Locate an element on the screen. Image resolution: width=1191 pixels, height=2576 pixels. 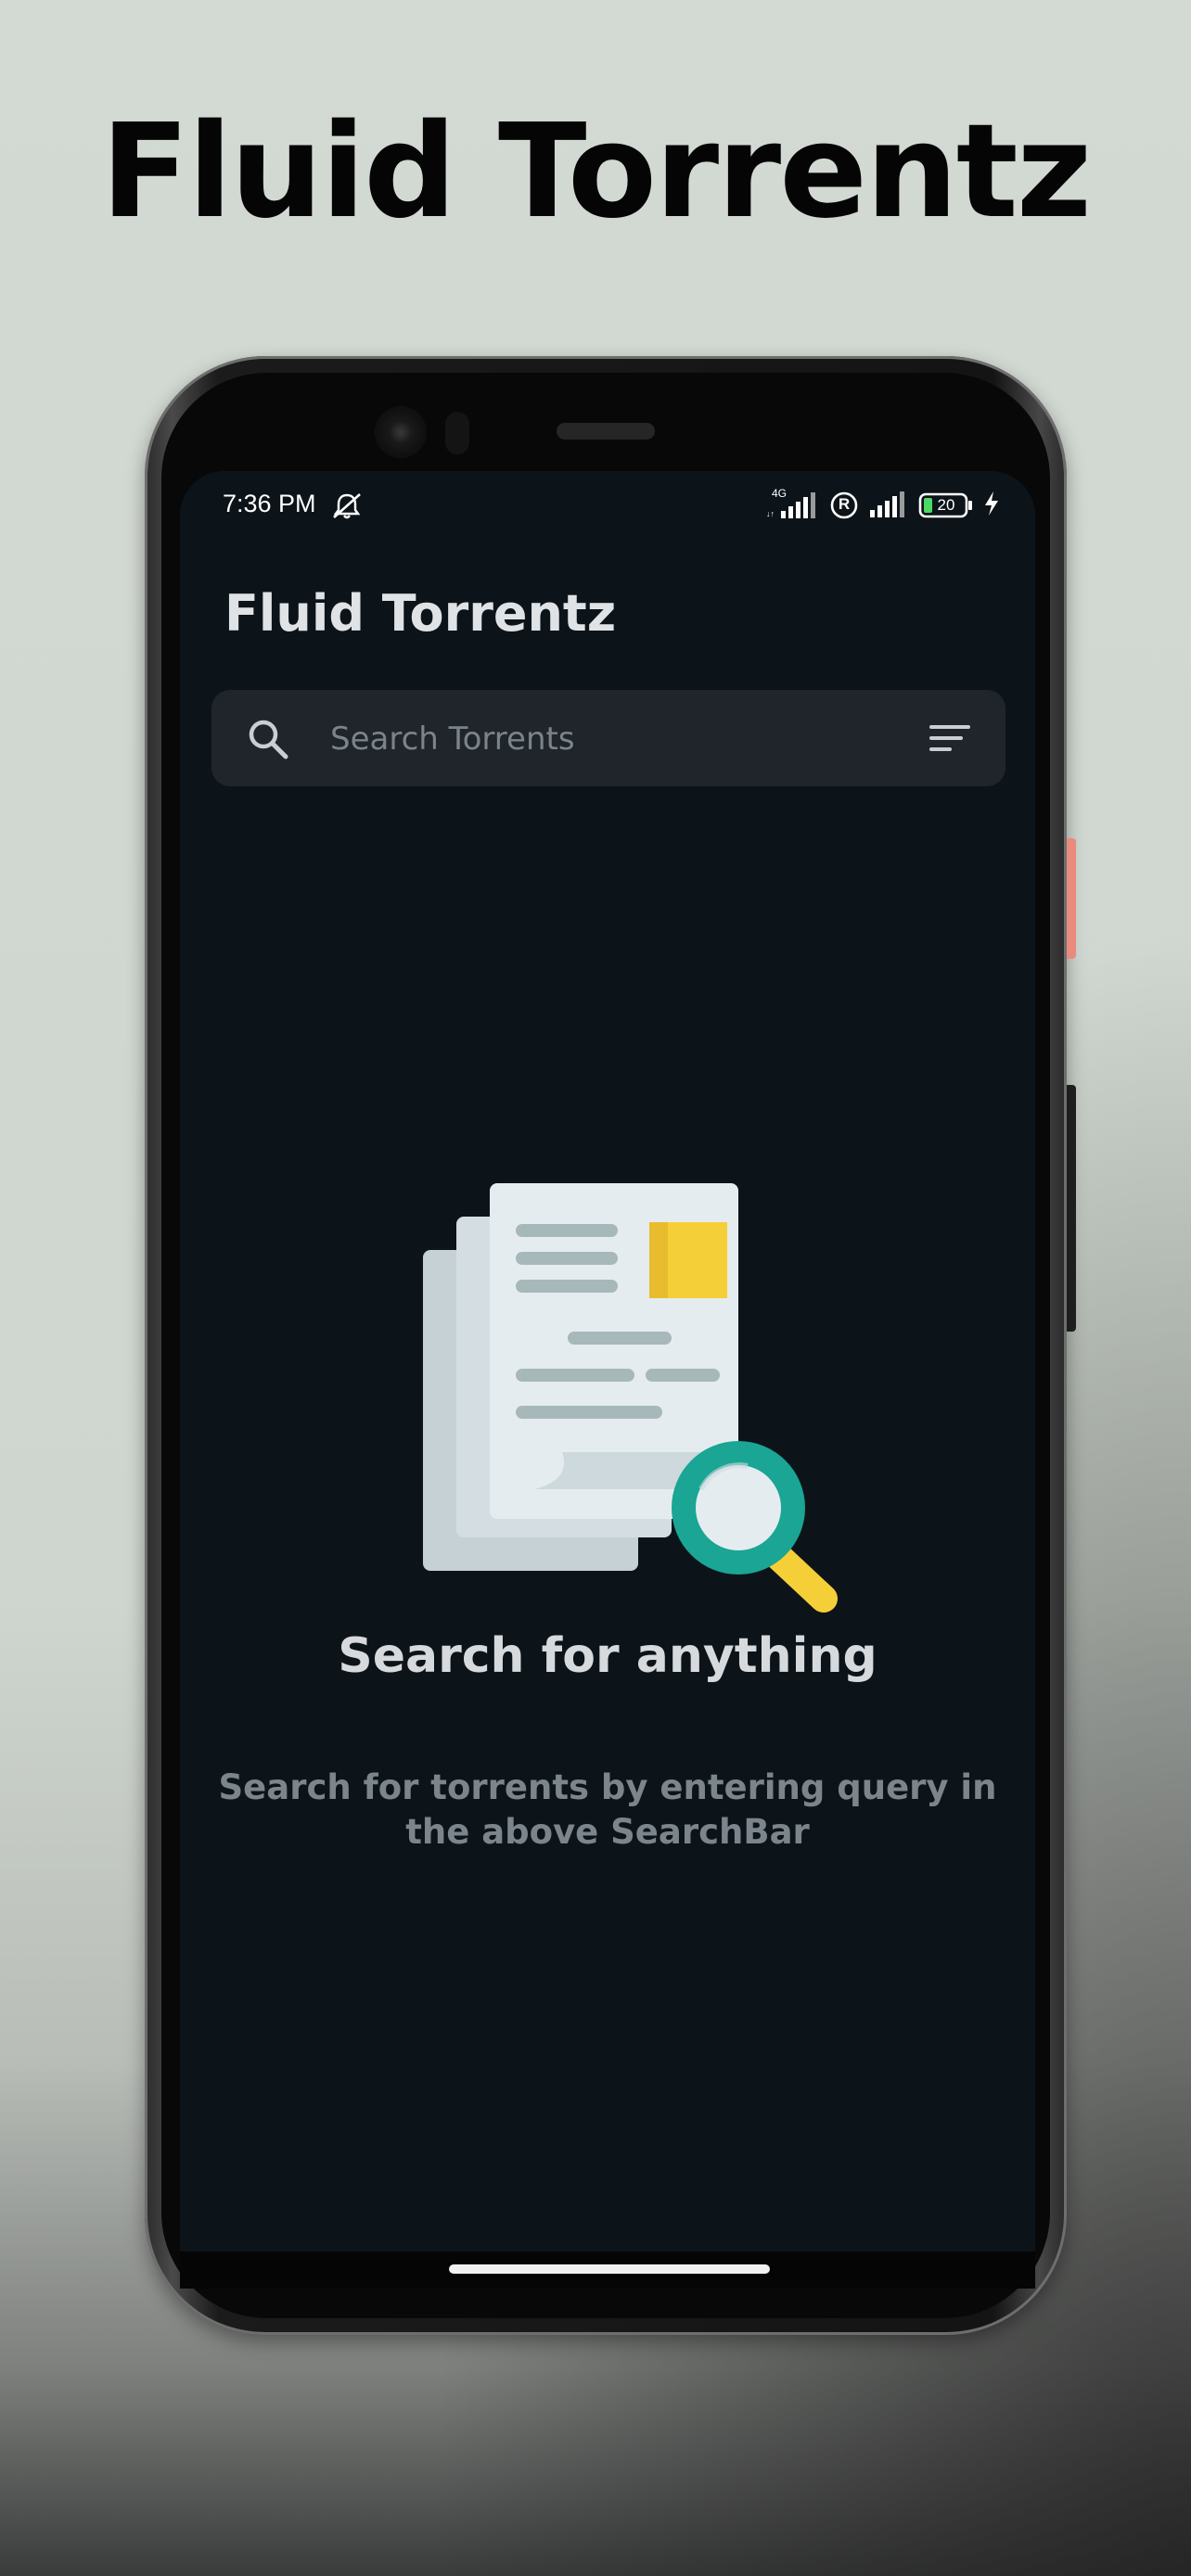
battery-icon: 20 is located at coordinates (946, 505).